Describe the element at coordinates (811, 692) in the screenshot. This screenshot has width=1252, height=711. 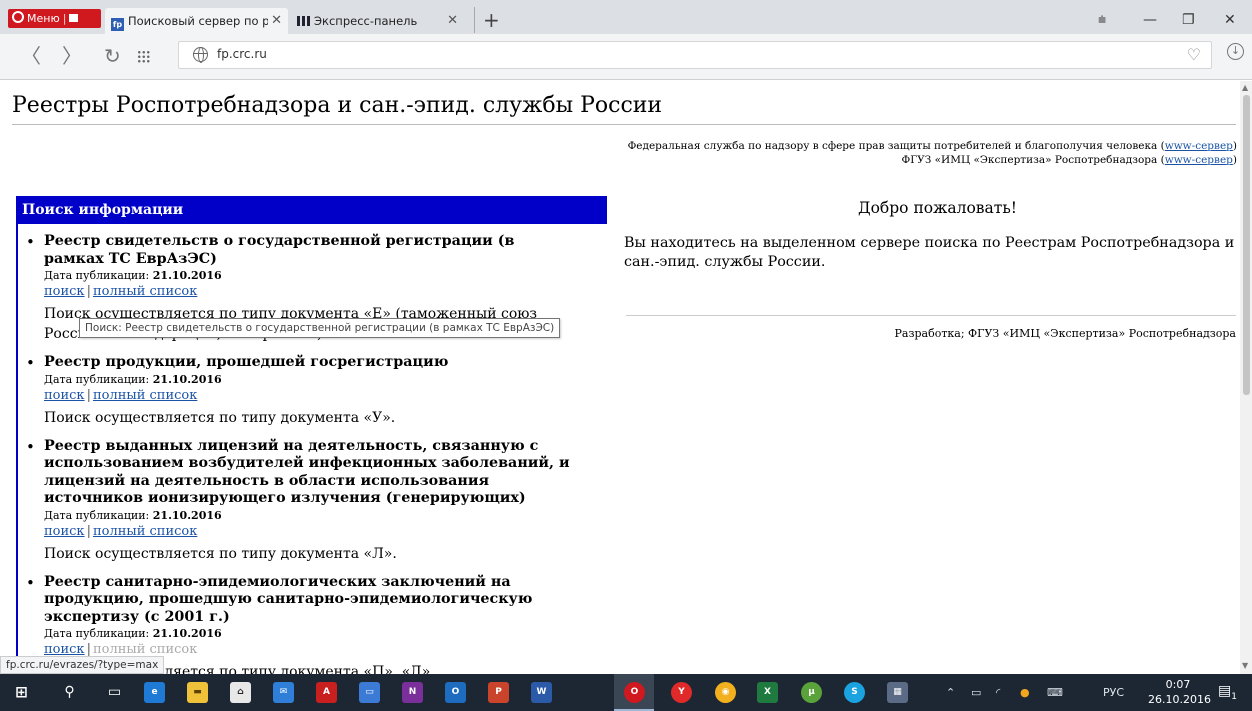
I see `utorrent-icon: µ` at that location.